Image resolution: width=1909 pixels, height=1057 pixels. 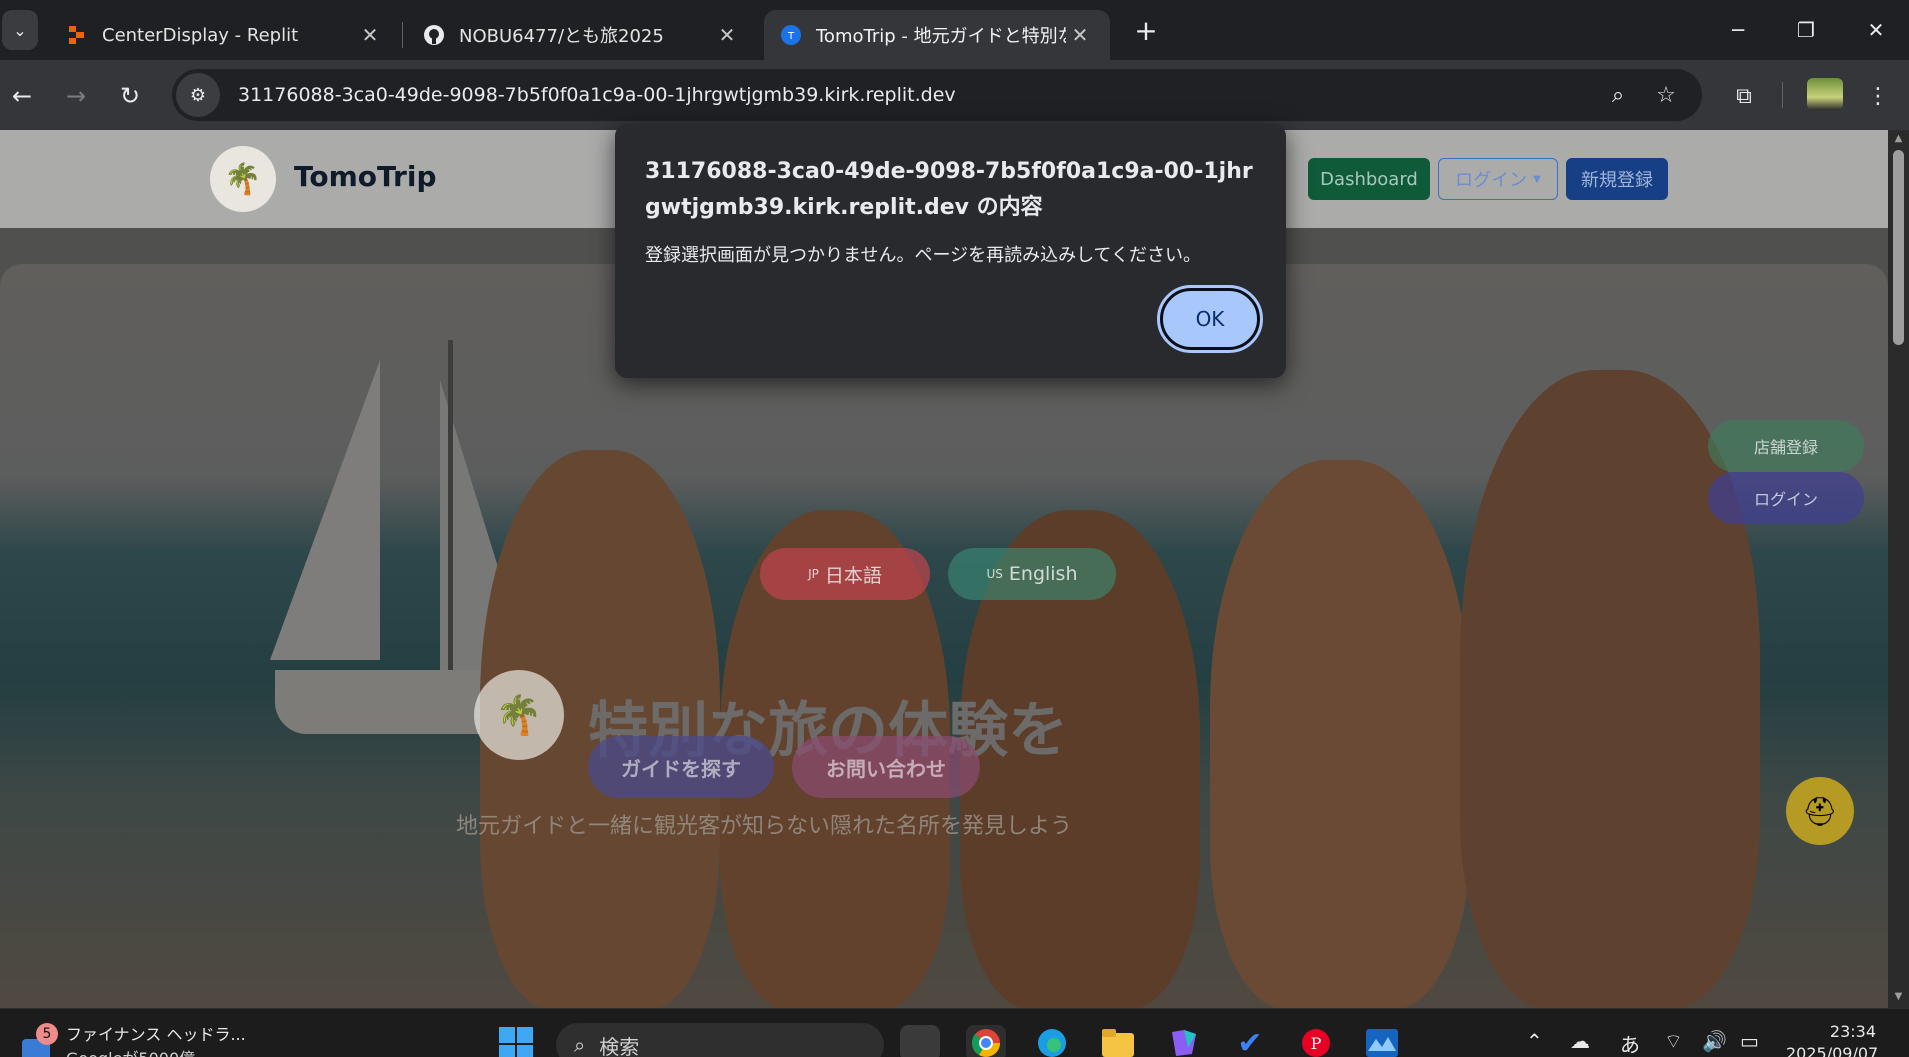 What do you see at coordinates (1878, 96) in the screenshot?
I see `menu-icon: ⋮` at bounding box center [1878, 96].